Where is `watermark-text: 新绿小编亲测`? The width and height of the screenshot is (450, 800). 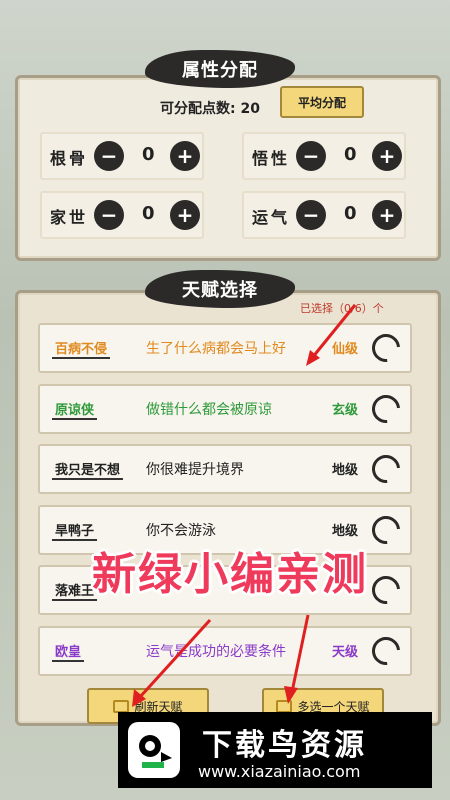 watermark-text: 新绿小编亲测 is located at coordinates (230, 574).